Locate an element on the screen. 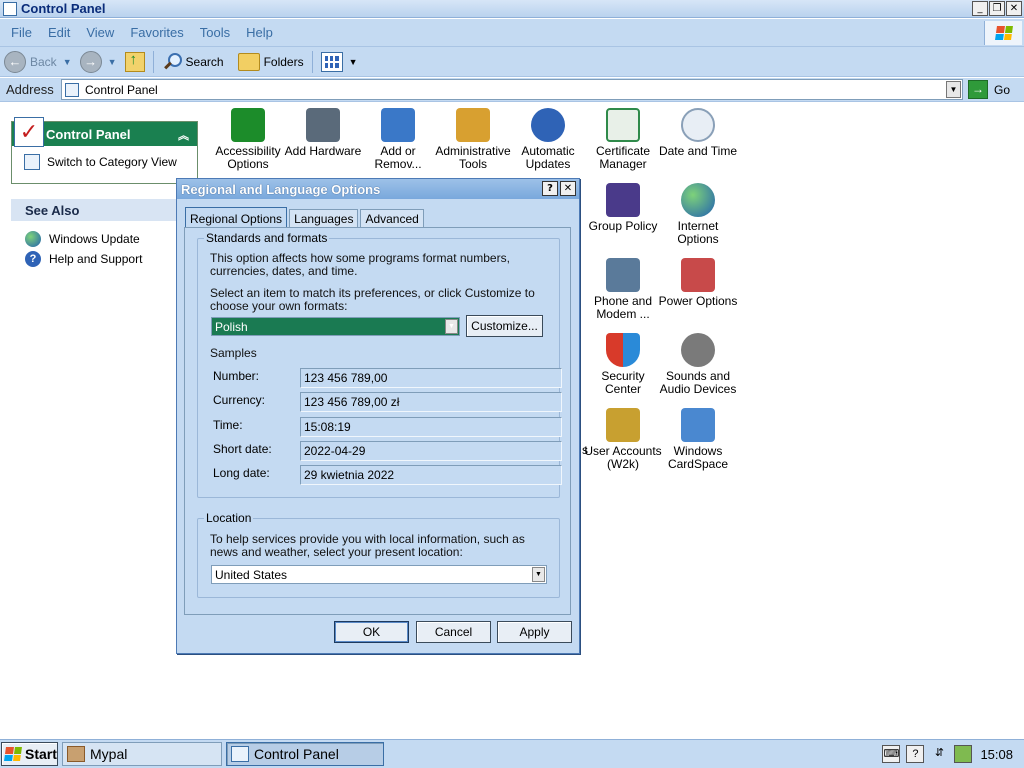 The image size is (1024, 768). short-date-label: Short date: is located at coordinates (242, 449).